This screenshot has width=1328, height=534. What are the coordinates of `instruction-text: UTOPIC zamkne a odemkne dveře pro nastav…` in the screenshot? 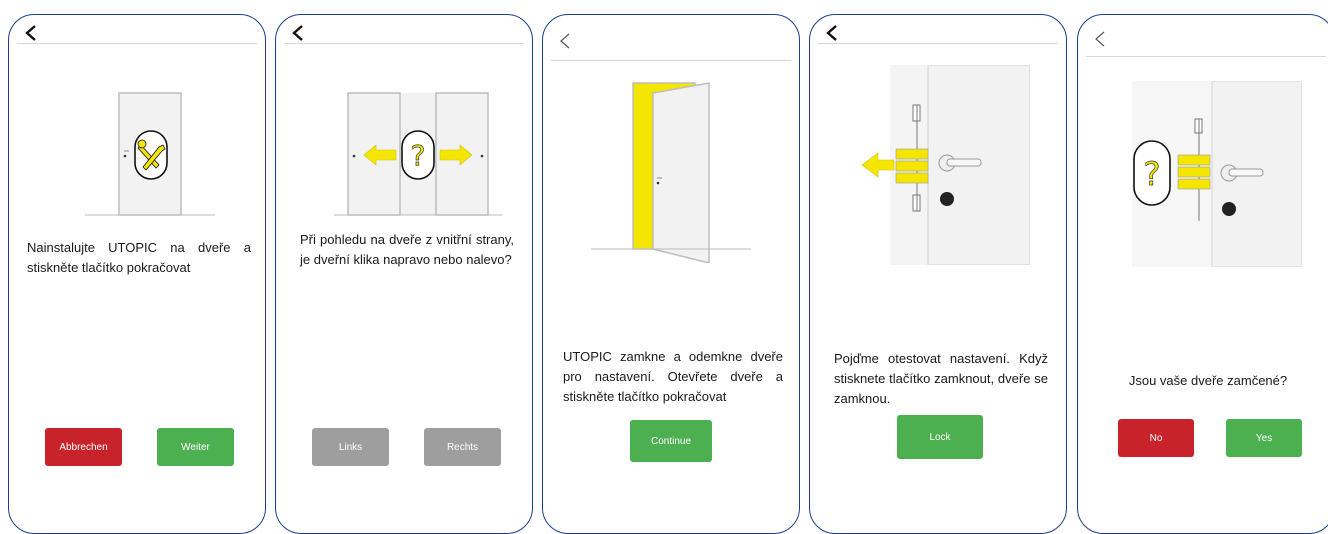 It's located at (673, 376).